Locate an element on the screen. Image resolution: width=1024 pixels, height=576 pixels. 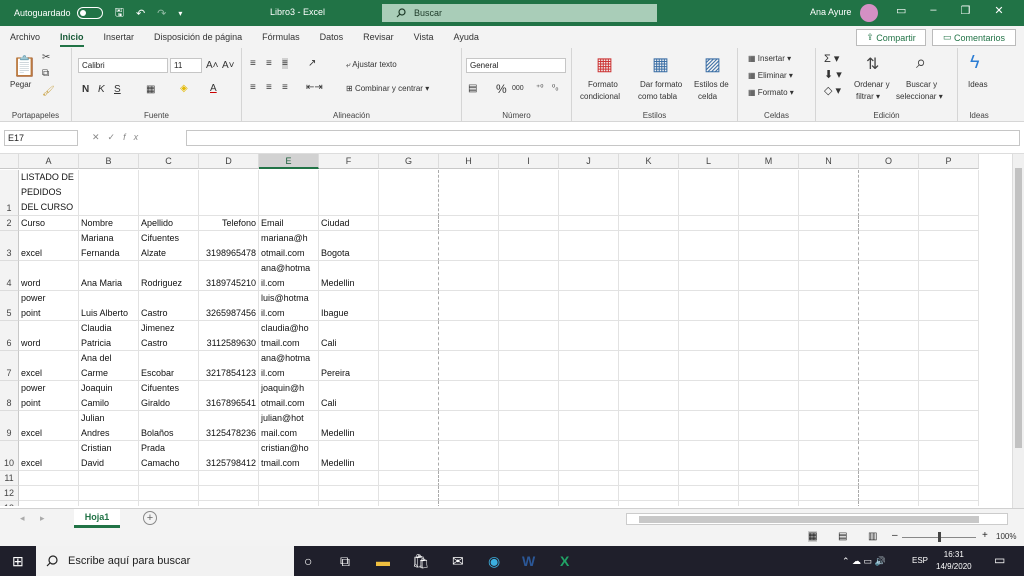
excel-icon: X is located at coordinates (564, 561).